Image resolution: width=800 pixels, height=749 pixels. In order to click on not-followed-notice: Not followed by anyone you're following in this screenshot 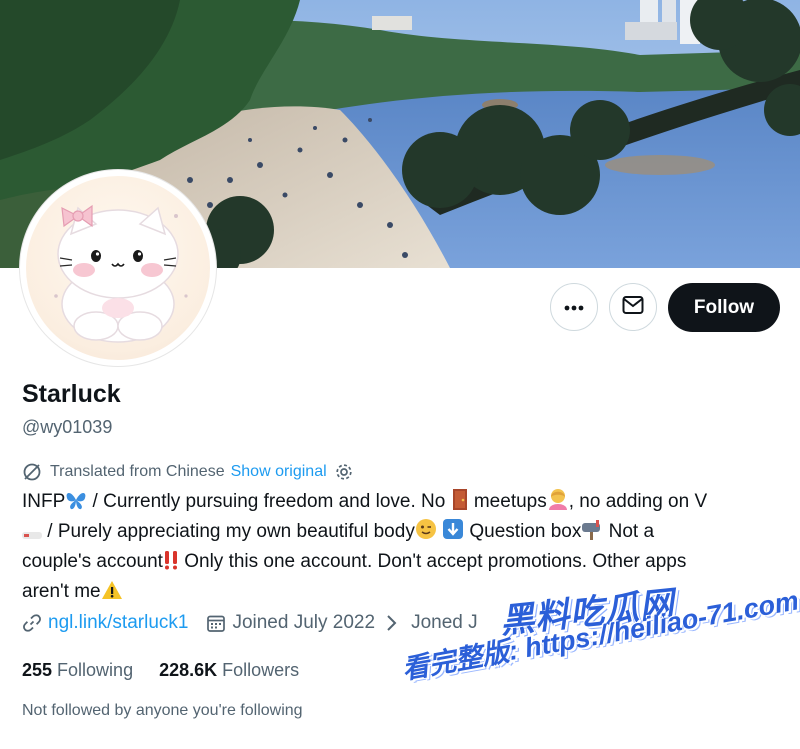, I will do `click(162, 710)`.